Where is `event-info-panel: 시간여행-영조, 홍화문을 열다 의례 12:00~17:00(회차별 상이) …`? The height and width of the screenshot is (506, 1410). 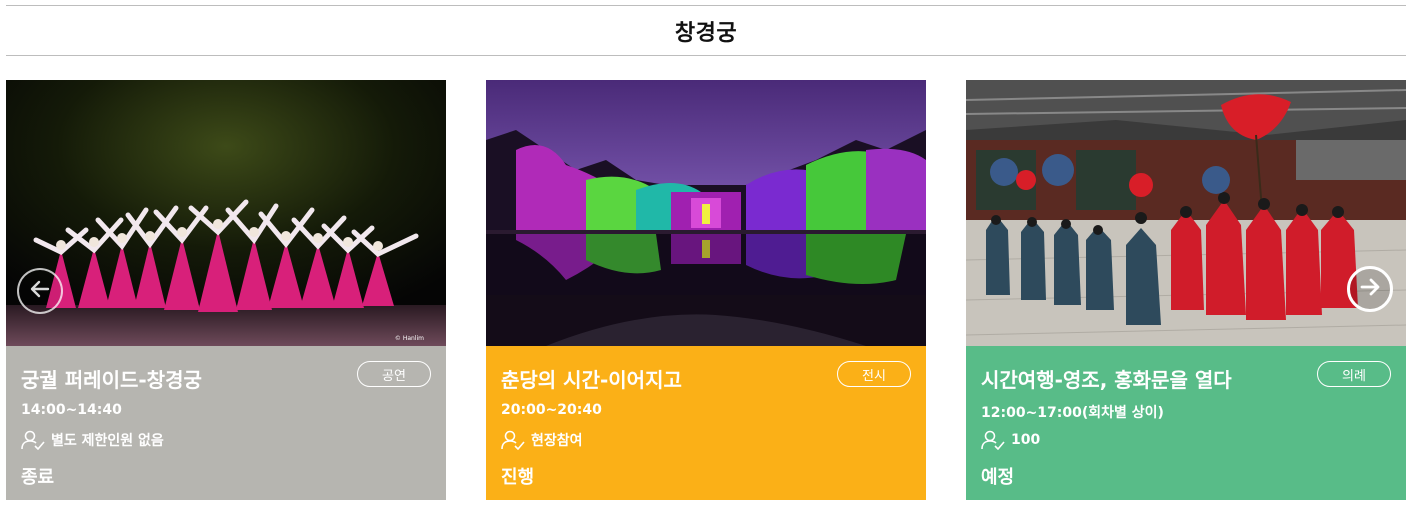 event-info-panel: 시간여행-영조, 홍화문을 열다 의례 12:00~17:00(회차별 상이) … is located at coordinates (1186, 423).